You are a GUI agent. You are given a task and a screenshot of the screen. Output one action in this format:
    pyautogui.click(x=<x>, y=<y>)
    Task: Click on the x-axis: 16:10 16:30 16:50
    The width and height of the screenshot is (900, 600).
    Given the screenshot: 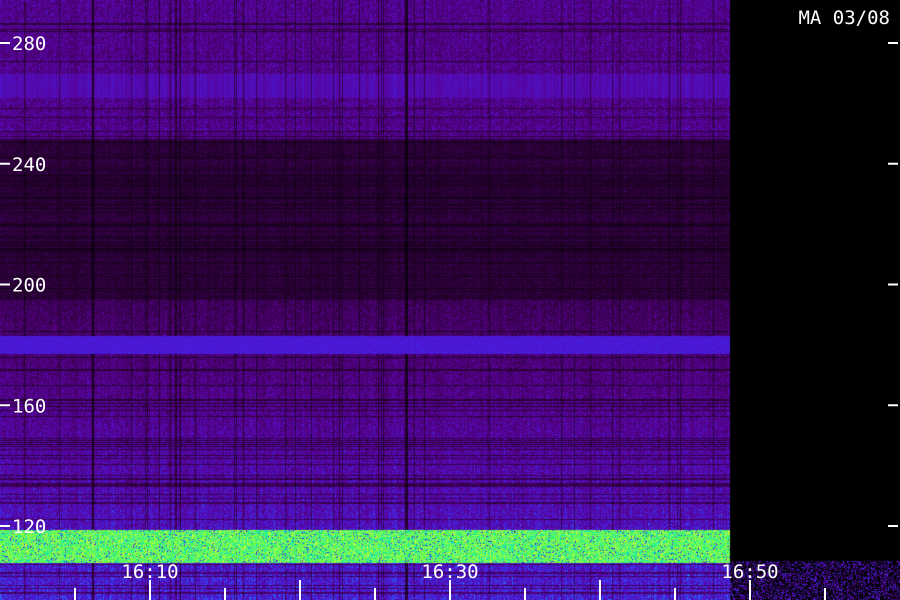 What is the action you would take?
    pyautogui.click(x=450, y=580)
    